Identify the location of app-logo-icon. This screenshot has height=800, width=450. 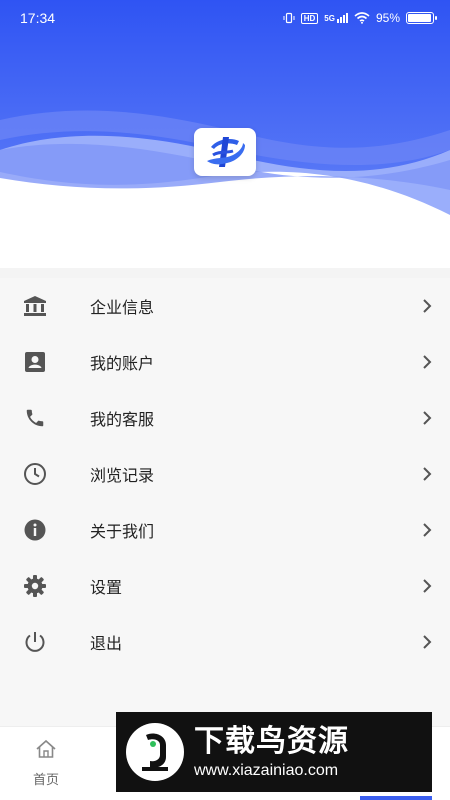
(226, 152).